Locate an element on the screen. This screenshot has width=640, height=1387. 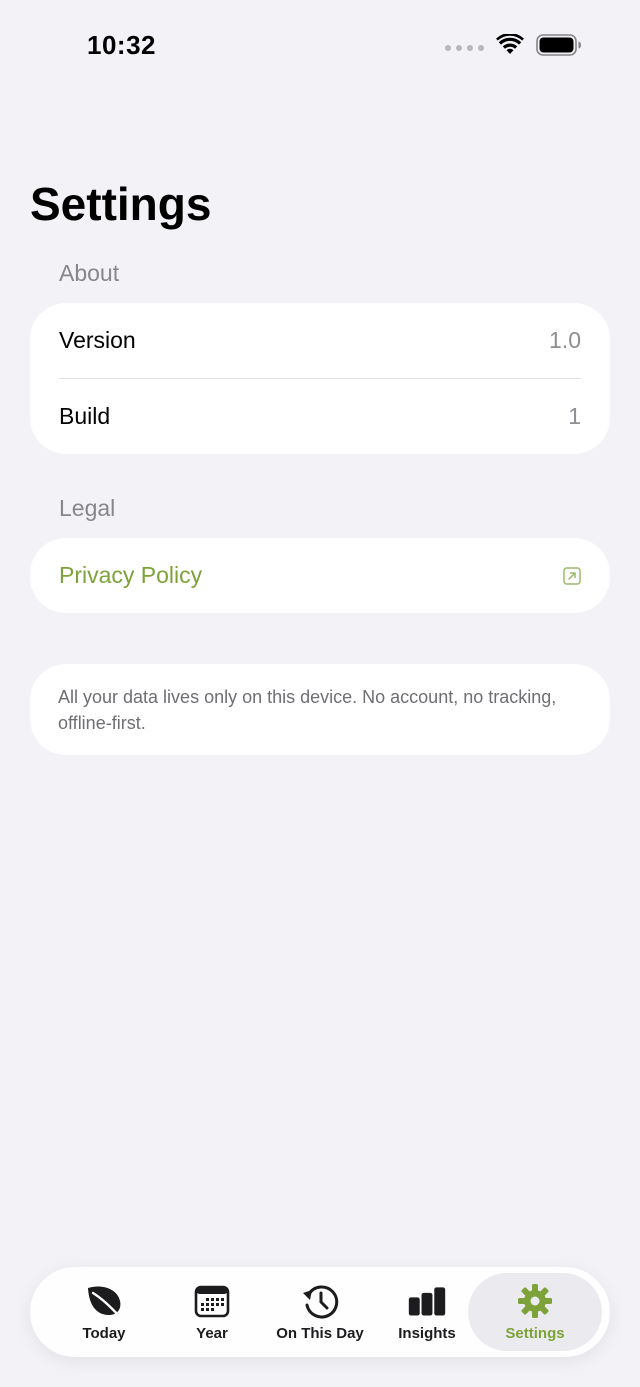
legal-card: Privacy Policy is located at coordinates (320, 575).